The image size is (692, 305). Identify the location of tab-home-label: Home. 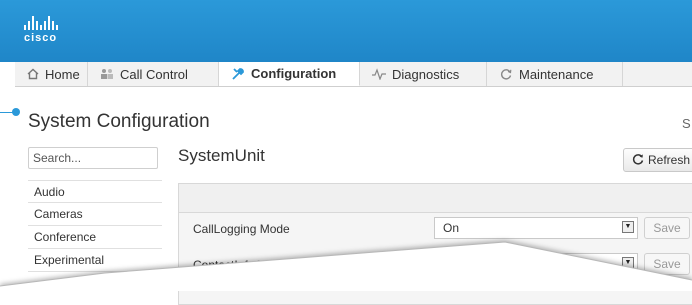
(62, 74).